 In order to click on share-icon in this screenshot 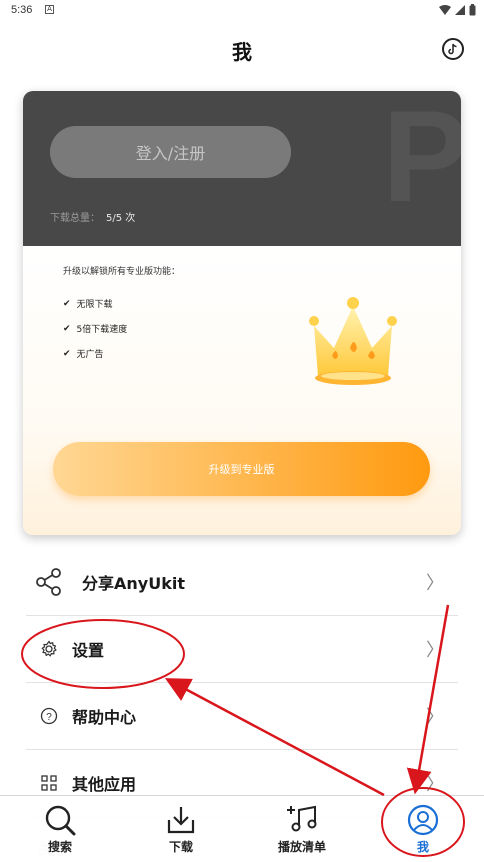, I will do `click(49, 582)`.